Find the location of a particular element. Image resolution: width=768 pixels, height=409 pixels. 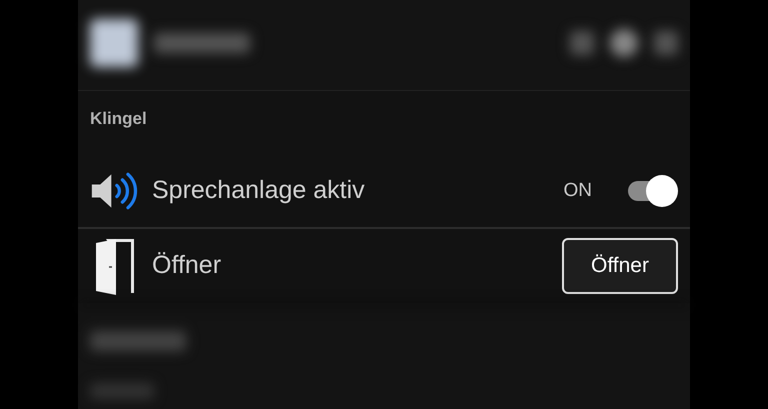

open-button: Öffner is located at coordinates (620, 266).